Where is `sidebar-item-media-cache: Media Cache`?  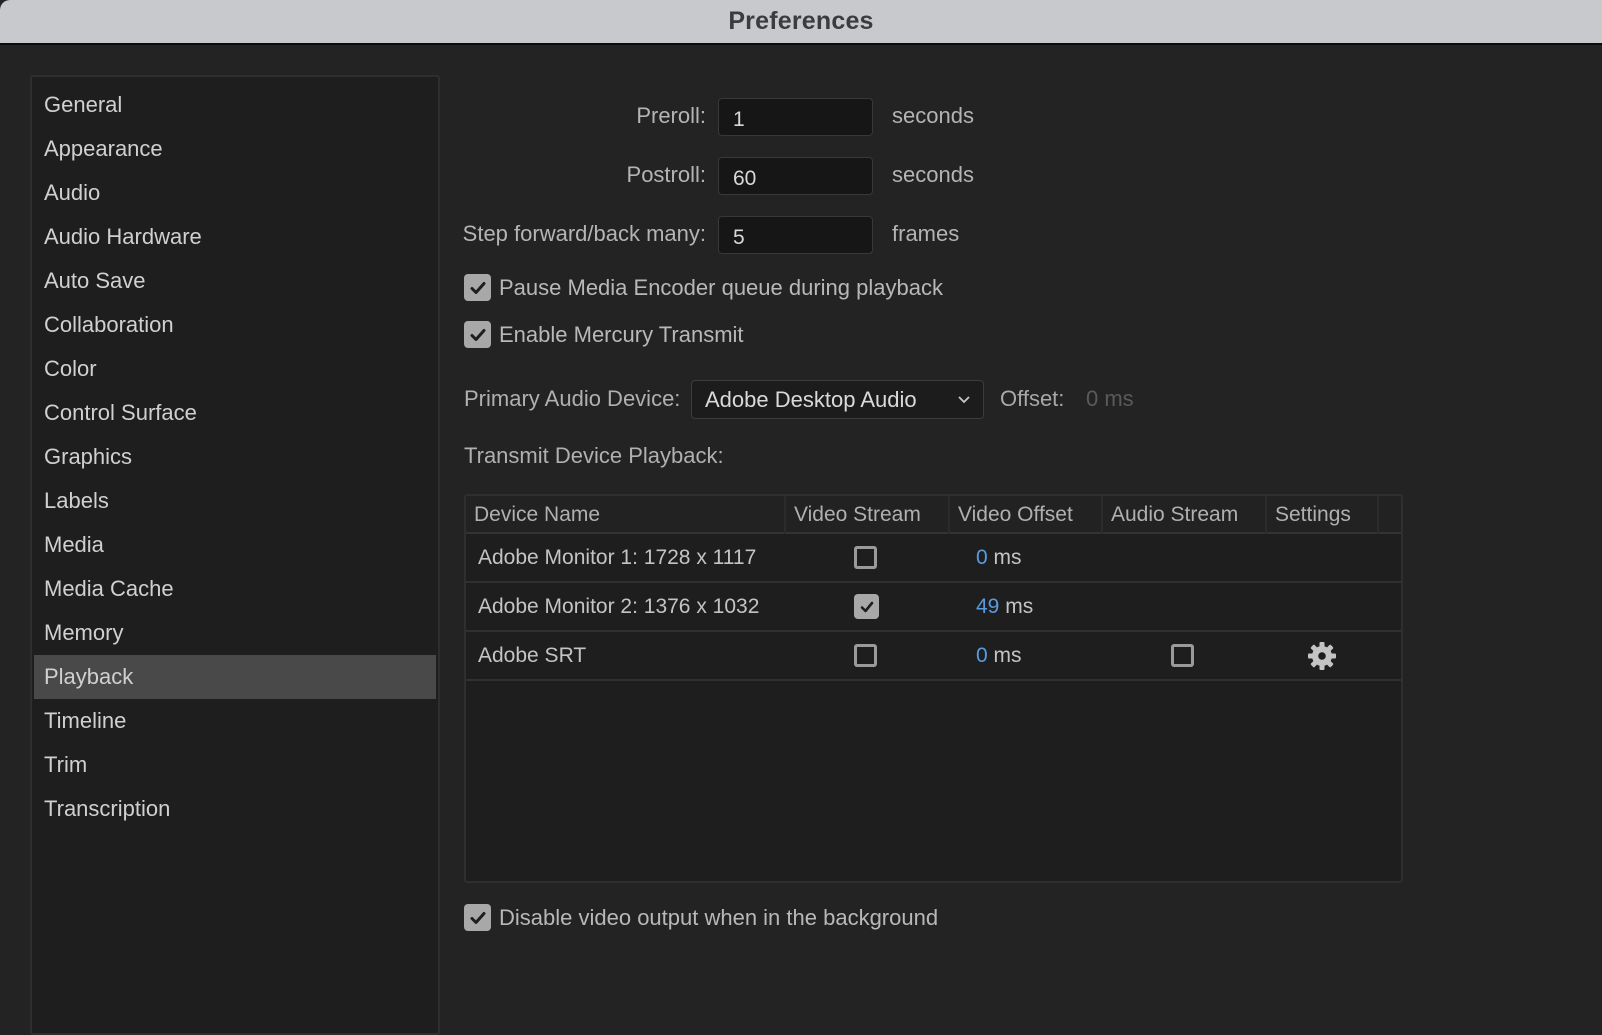 sidebar-item-media-cache: Media Cache is located at coordinates (235, 589).